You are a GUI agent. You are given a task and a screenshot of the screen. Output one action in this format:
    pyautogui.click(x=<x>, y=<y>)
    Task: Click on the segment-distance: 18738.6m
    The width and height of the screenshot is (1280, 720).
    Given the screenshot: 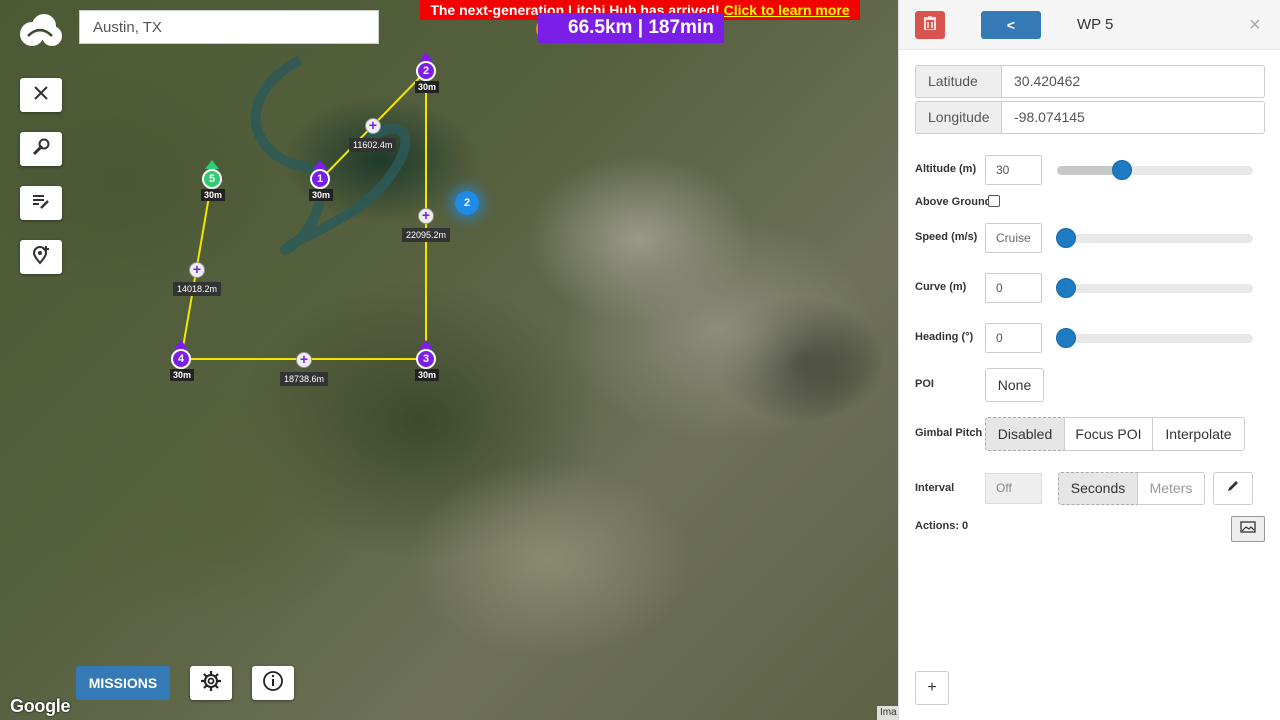 What is the action you would take?
    pyautogui.click(x=304, y=379)
    